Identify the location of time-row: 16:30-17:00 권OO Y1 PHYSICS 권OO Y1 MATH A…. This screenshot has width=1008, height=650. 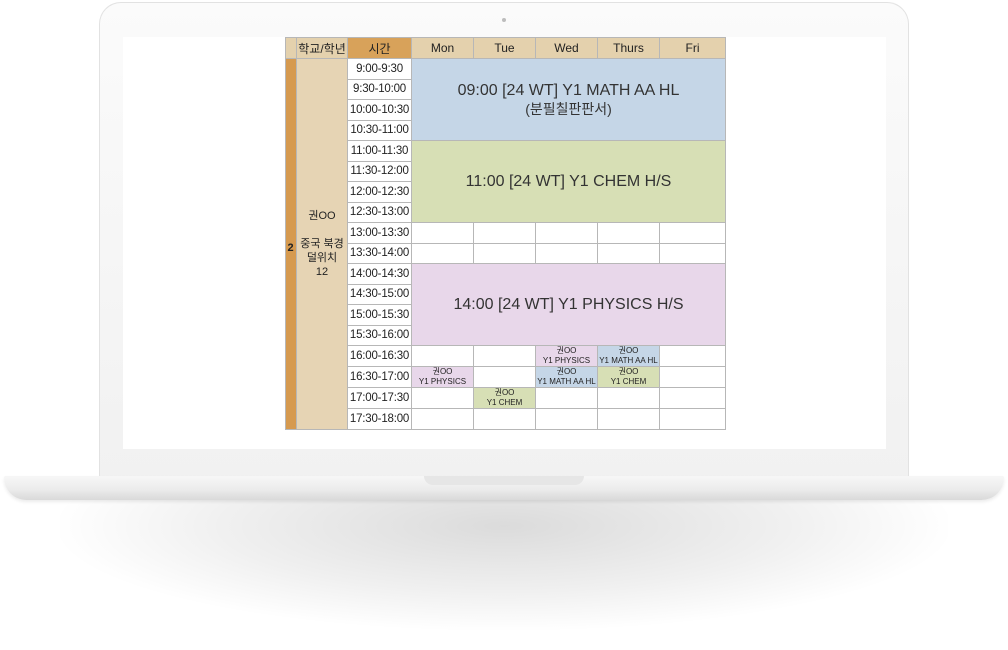
(506, 377).